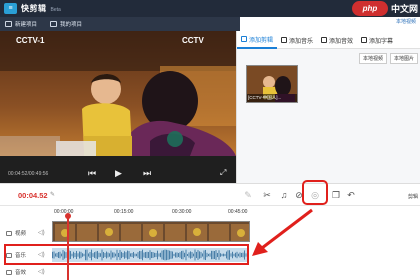  Describe the element at coordinates (372, 58) in the screenshot. I see `import-local-video-button: 本地视频` at that location.